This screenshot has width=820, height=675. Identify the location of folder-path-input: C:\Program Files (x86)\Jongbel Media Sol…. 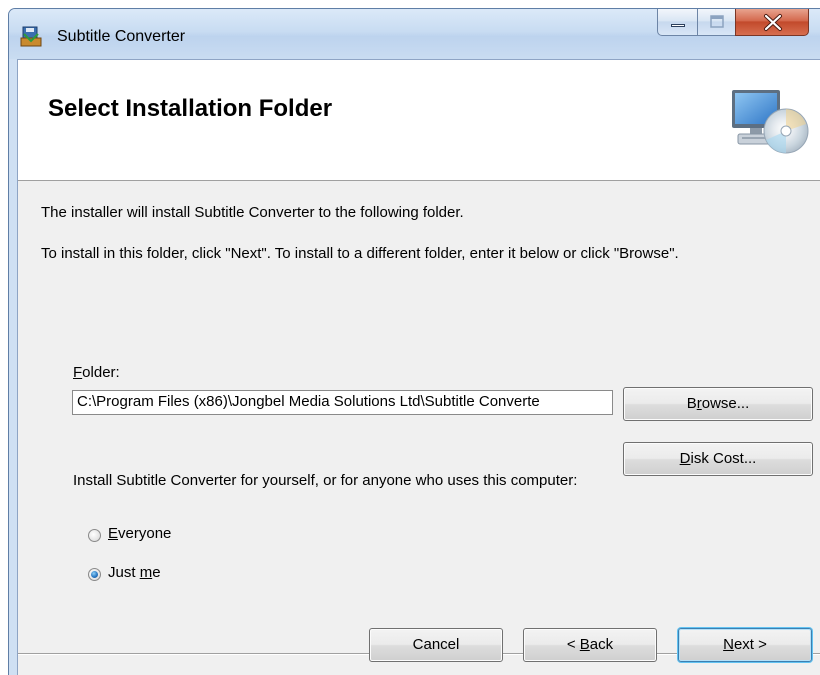
(342, 402).